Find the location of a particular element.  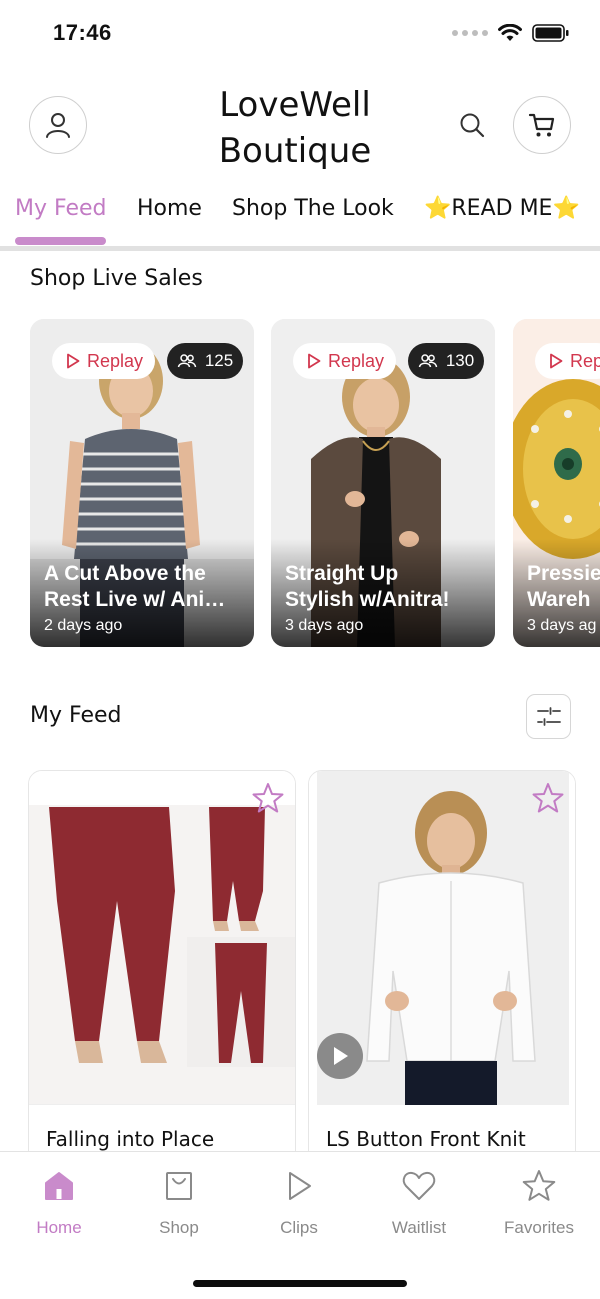

cart-icon is located at coordinates (541, 125).